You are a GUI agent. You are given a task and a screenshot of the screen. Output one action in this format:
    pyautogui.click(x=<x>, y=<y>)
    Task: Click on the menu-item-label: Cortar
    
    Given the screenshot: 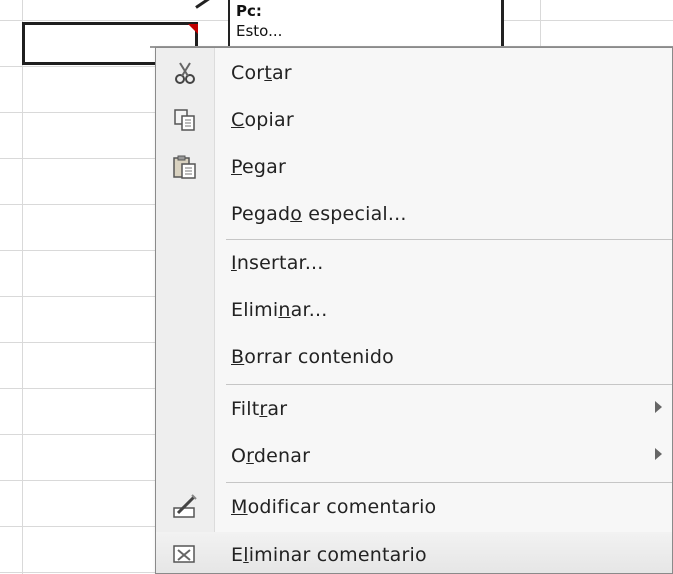 What is the action you would take?
    pyautogui.click(x=261, y=73)
    